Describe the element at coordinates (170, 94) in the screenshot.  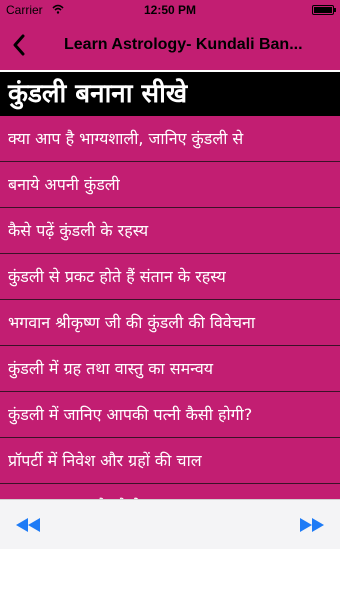
I see `page-heading: कुंडली बनाना सीखे` at that location.